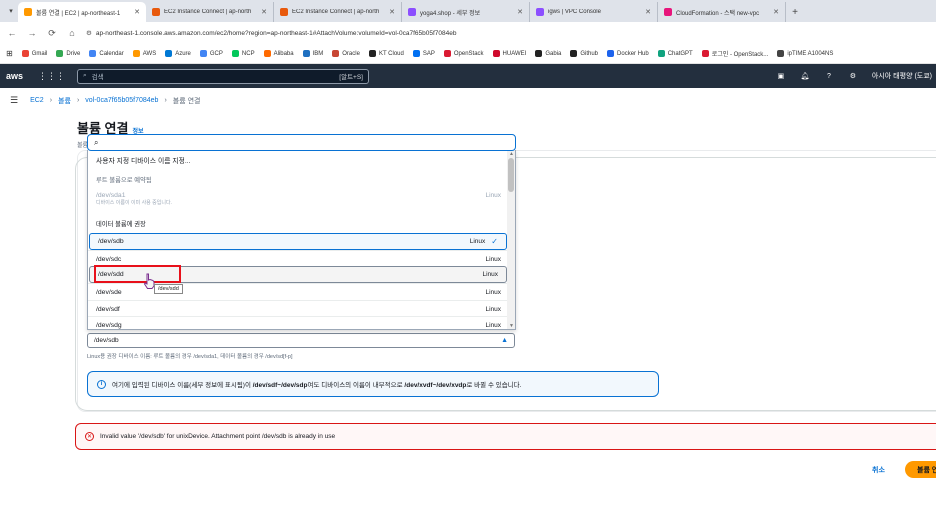  Describe the element at coordinates (278, 53) in the screenshot. I see `bookmark-item: Alibaba` at that location.